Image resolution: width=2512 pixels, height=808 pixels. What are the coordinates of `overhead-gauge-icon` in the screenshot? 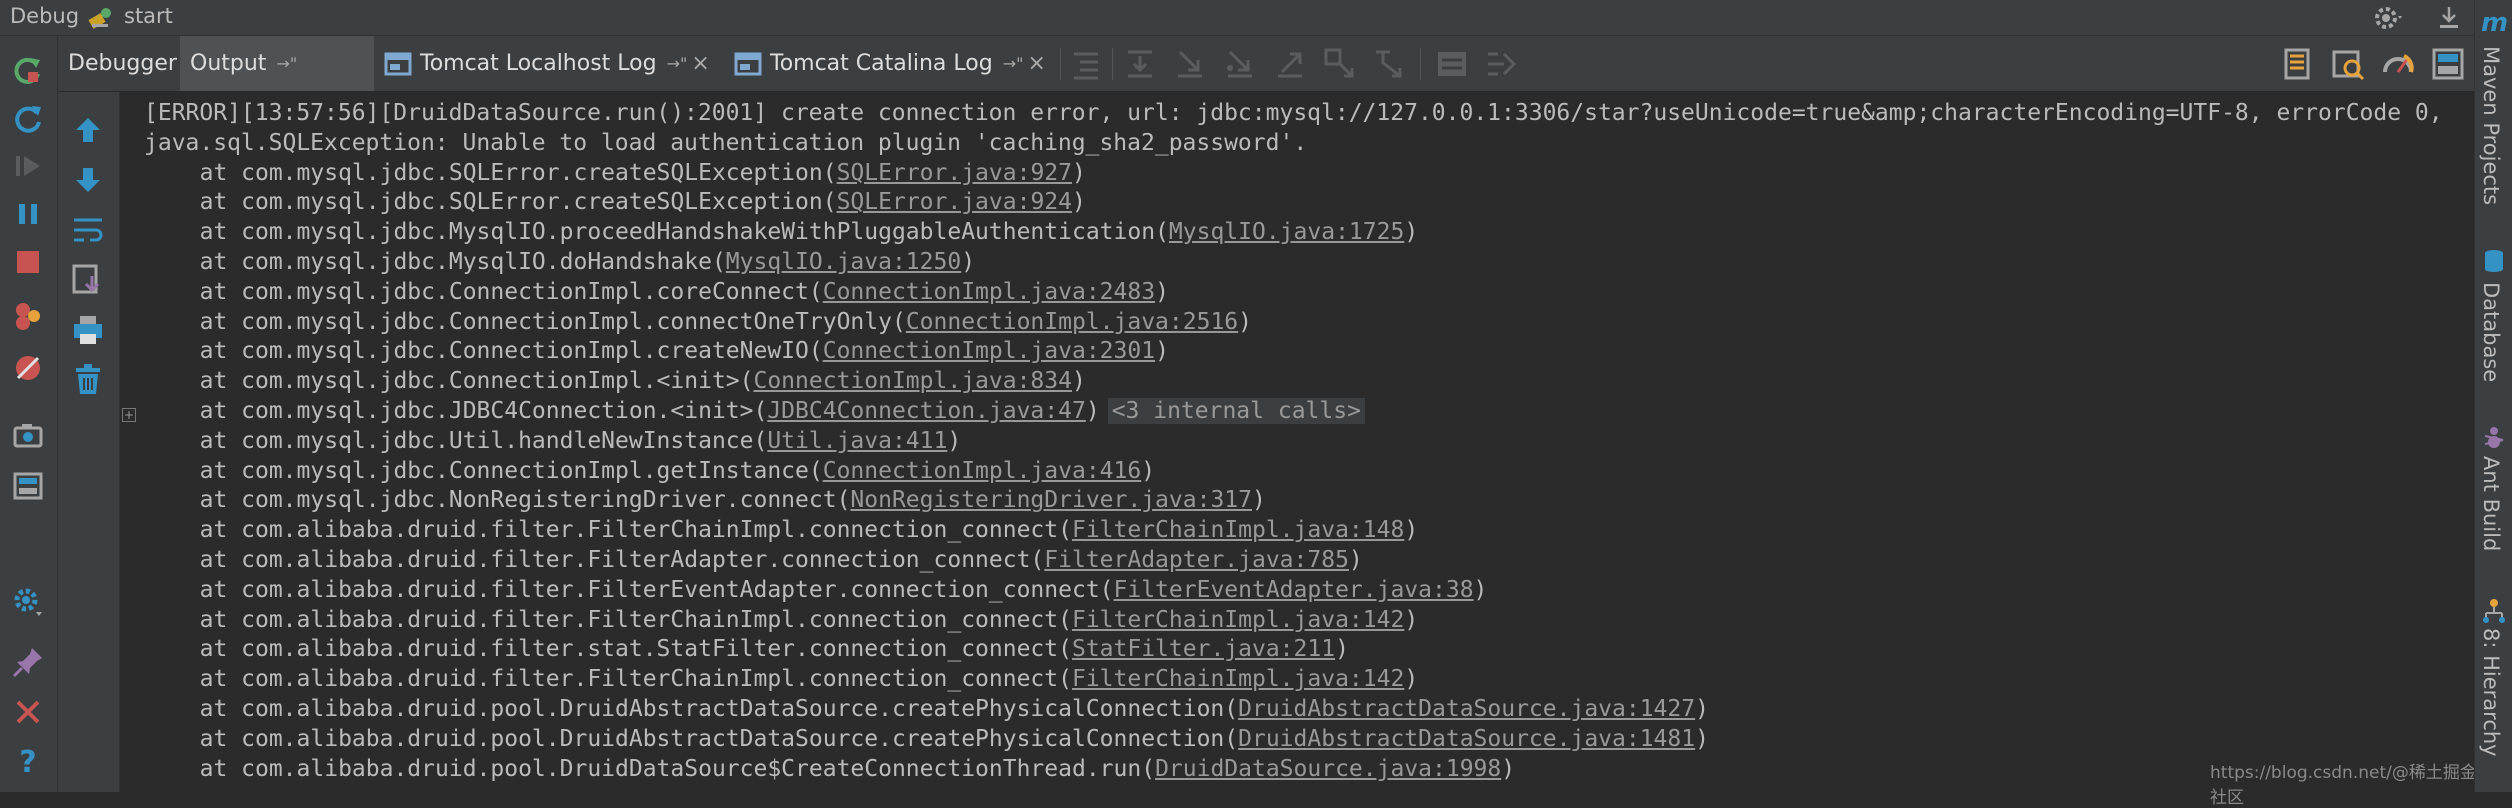 It's located at (2398, 64).